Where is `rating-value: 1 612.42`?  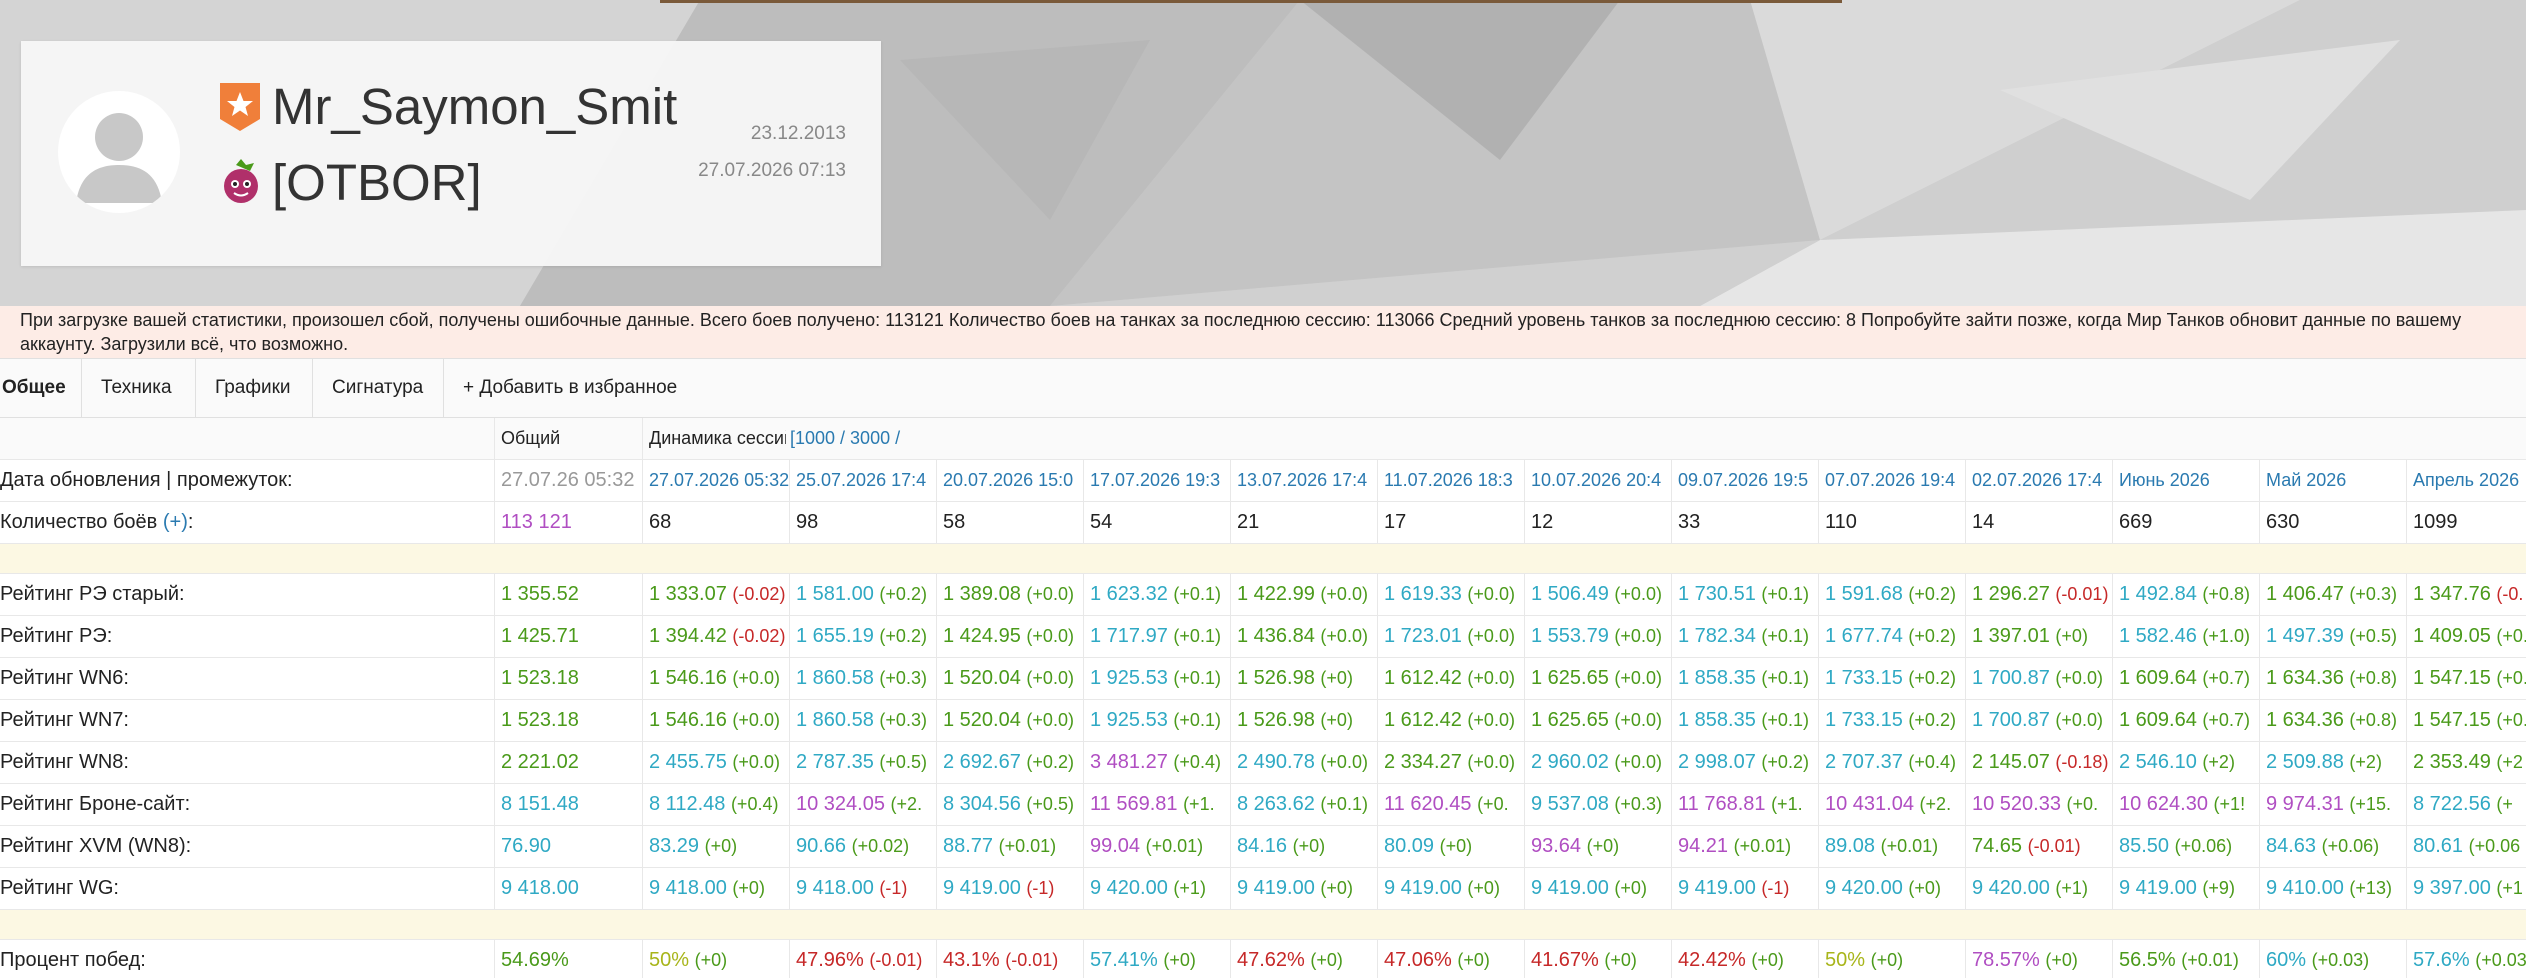 rating-value: 1 612.42 is located at coordinates (1423, 720).